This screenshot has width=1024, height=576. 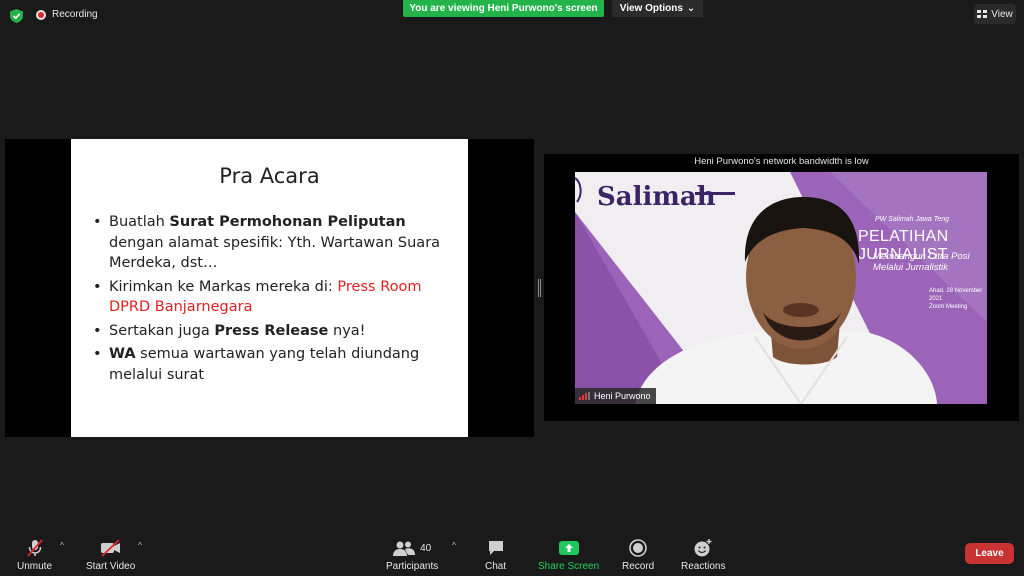 What do you see at coordinates (496, 566) in the screenshot?
I see `chat-label: Chat` at bounding box center [496, 566].